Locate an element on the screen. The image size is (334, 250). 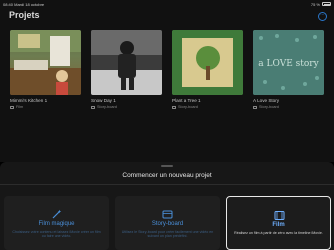
thumbnail-text: a LOVE story is located at coordinates (288, 64).